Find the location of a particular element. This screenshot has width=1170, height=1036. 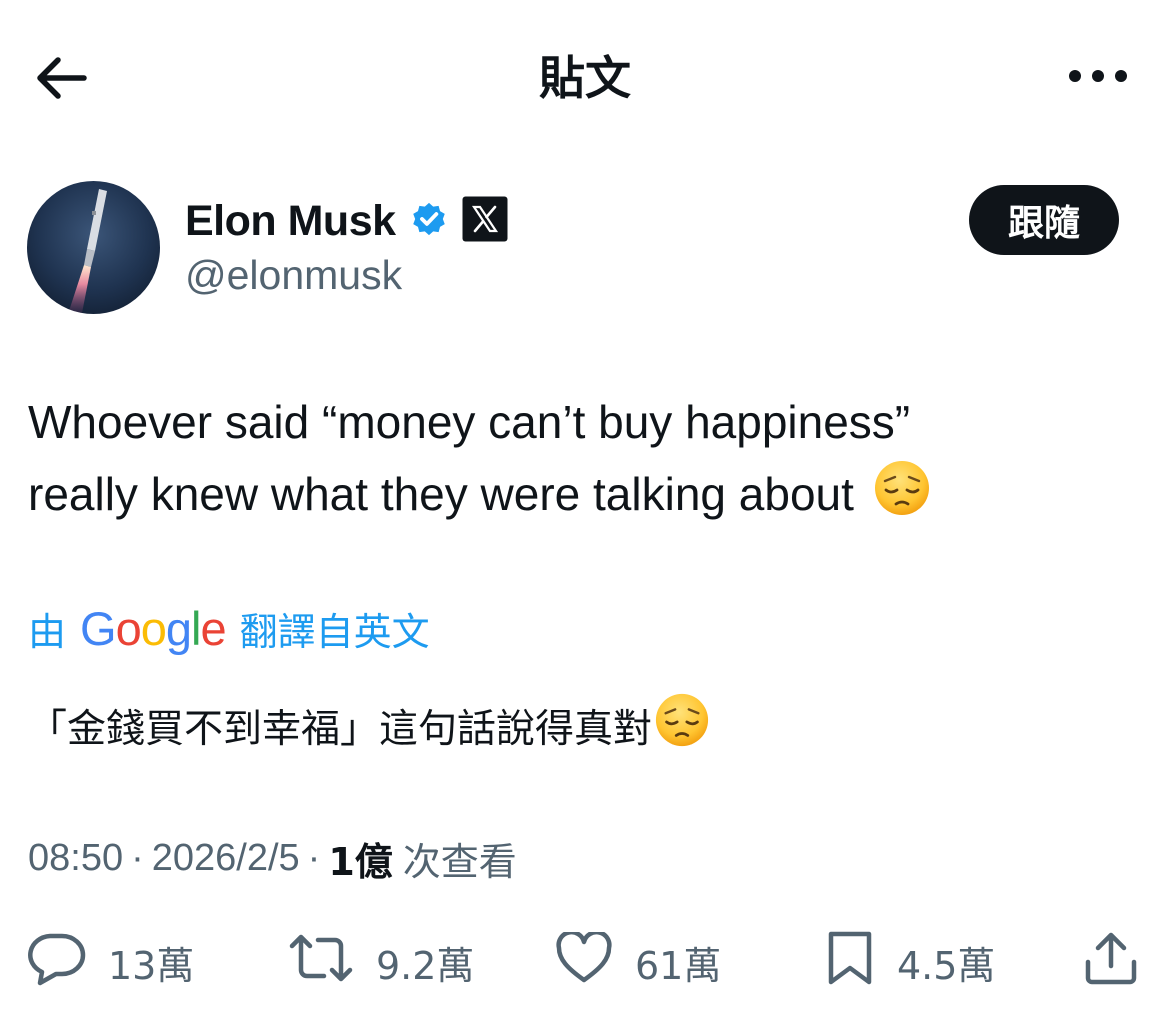

follow-button: 跟隨 is located at coordinates (1044, 220).